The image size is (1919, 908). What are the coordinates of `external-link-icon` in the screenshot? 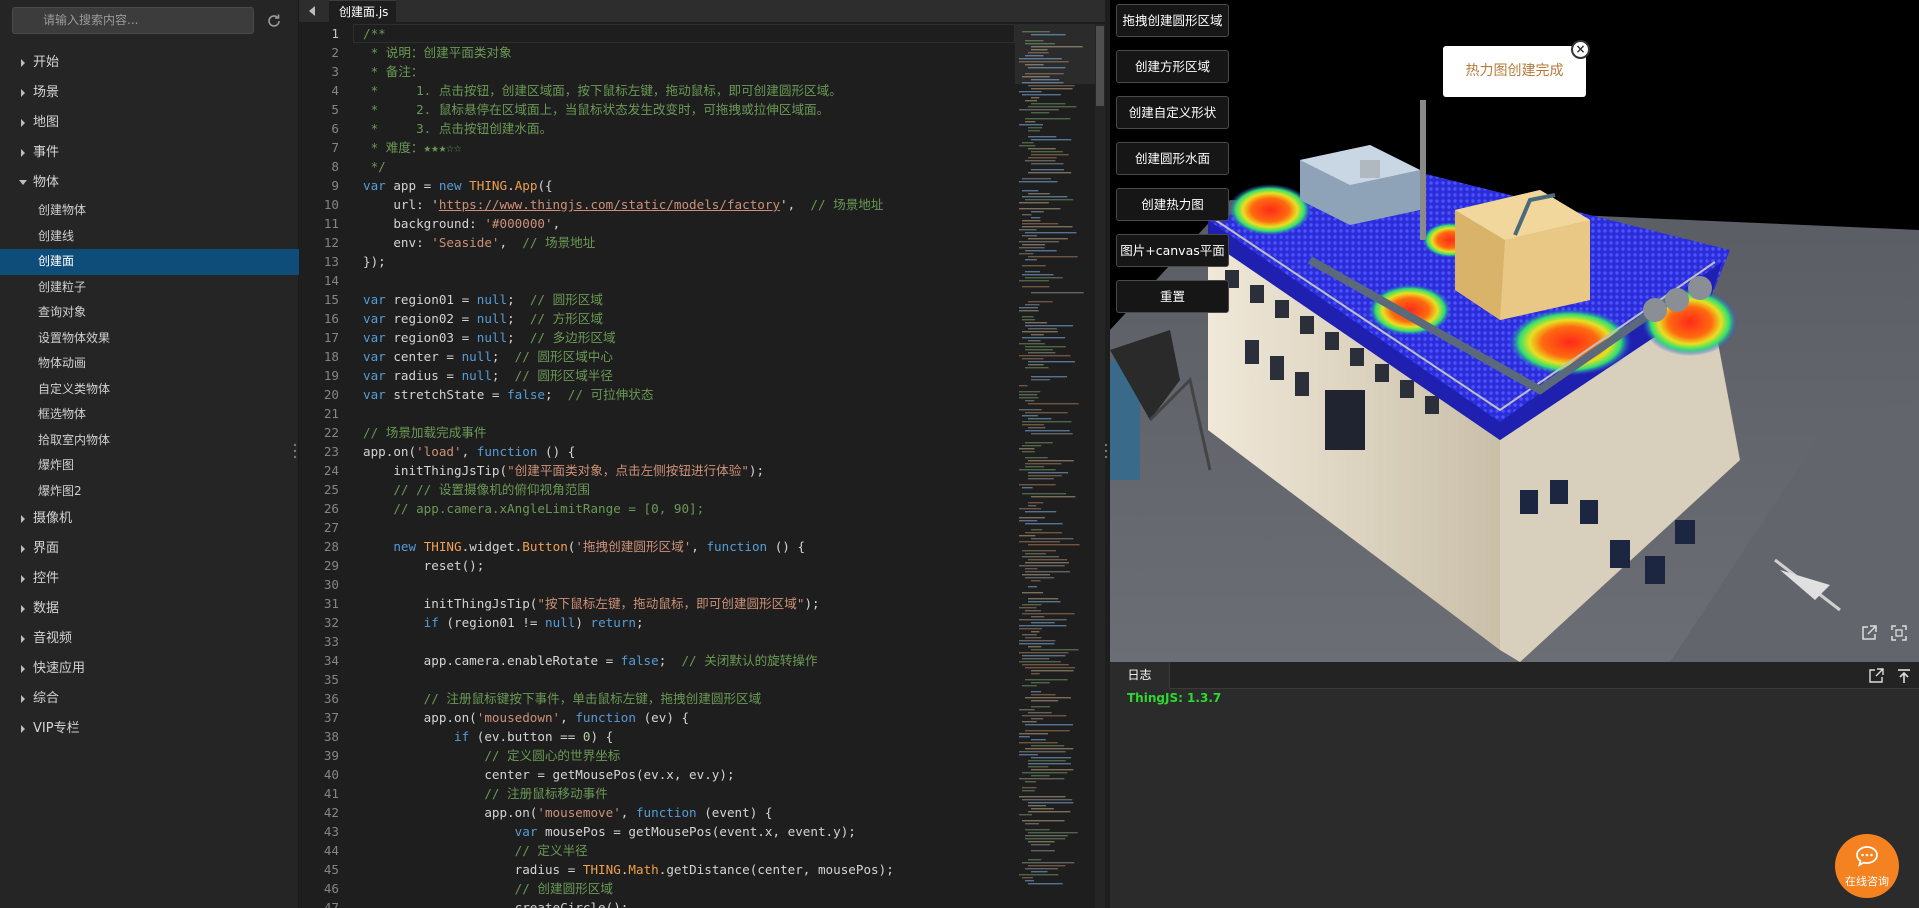 It's located at (1869, 633).